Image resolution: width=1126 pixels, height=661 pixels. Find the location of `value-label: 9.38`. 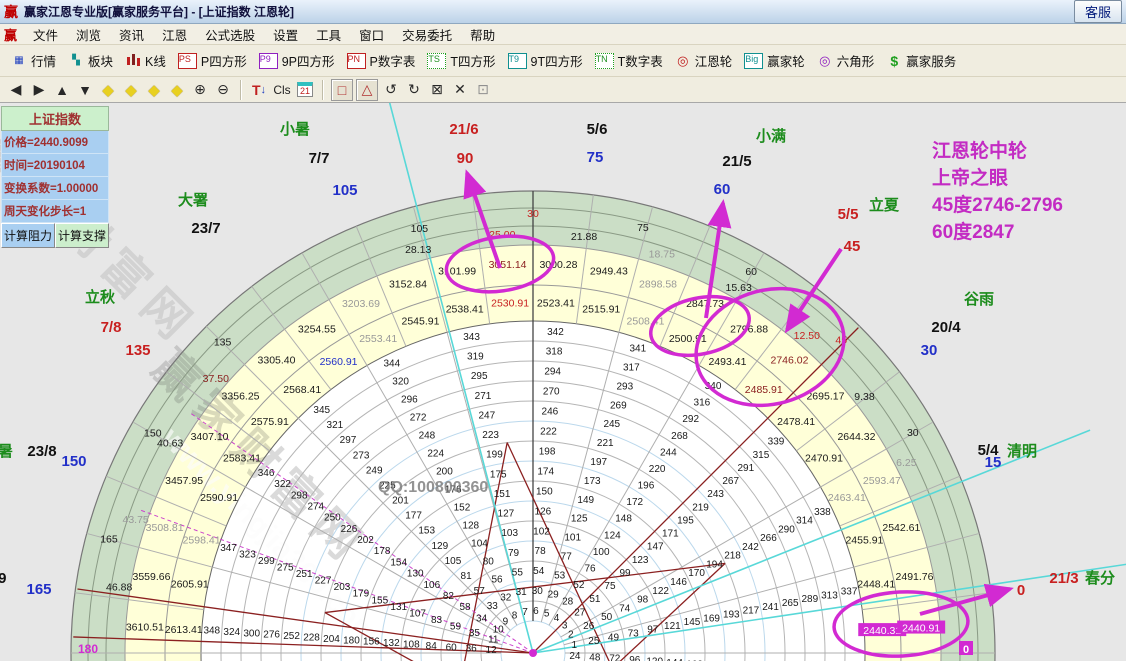

value-label: 9.38 is located at coordinates (864, 397).